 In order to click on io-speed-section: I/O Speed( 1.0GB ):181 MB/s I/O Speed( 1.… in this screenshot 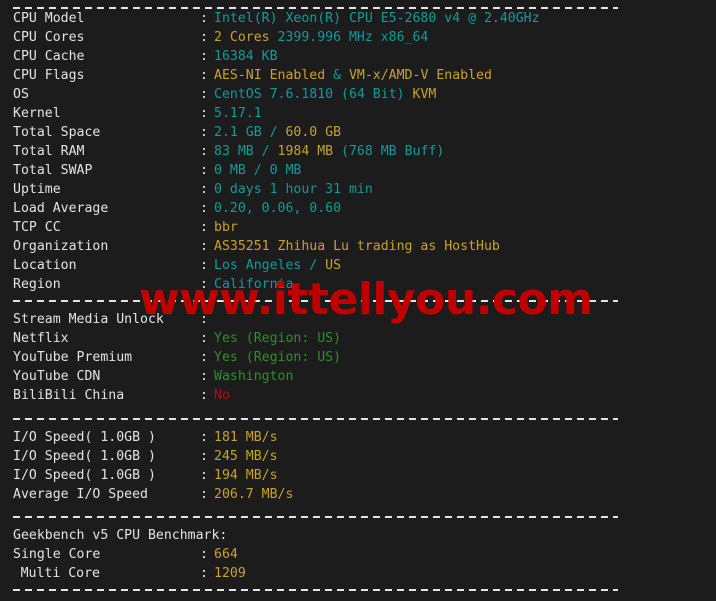, I will do `click(358, 466)`.